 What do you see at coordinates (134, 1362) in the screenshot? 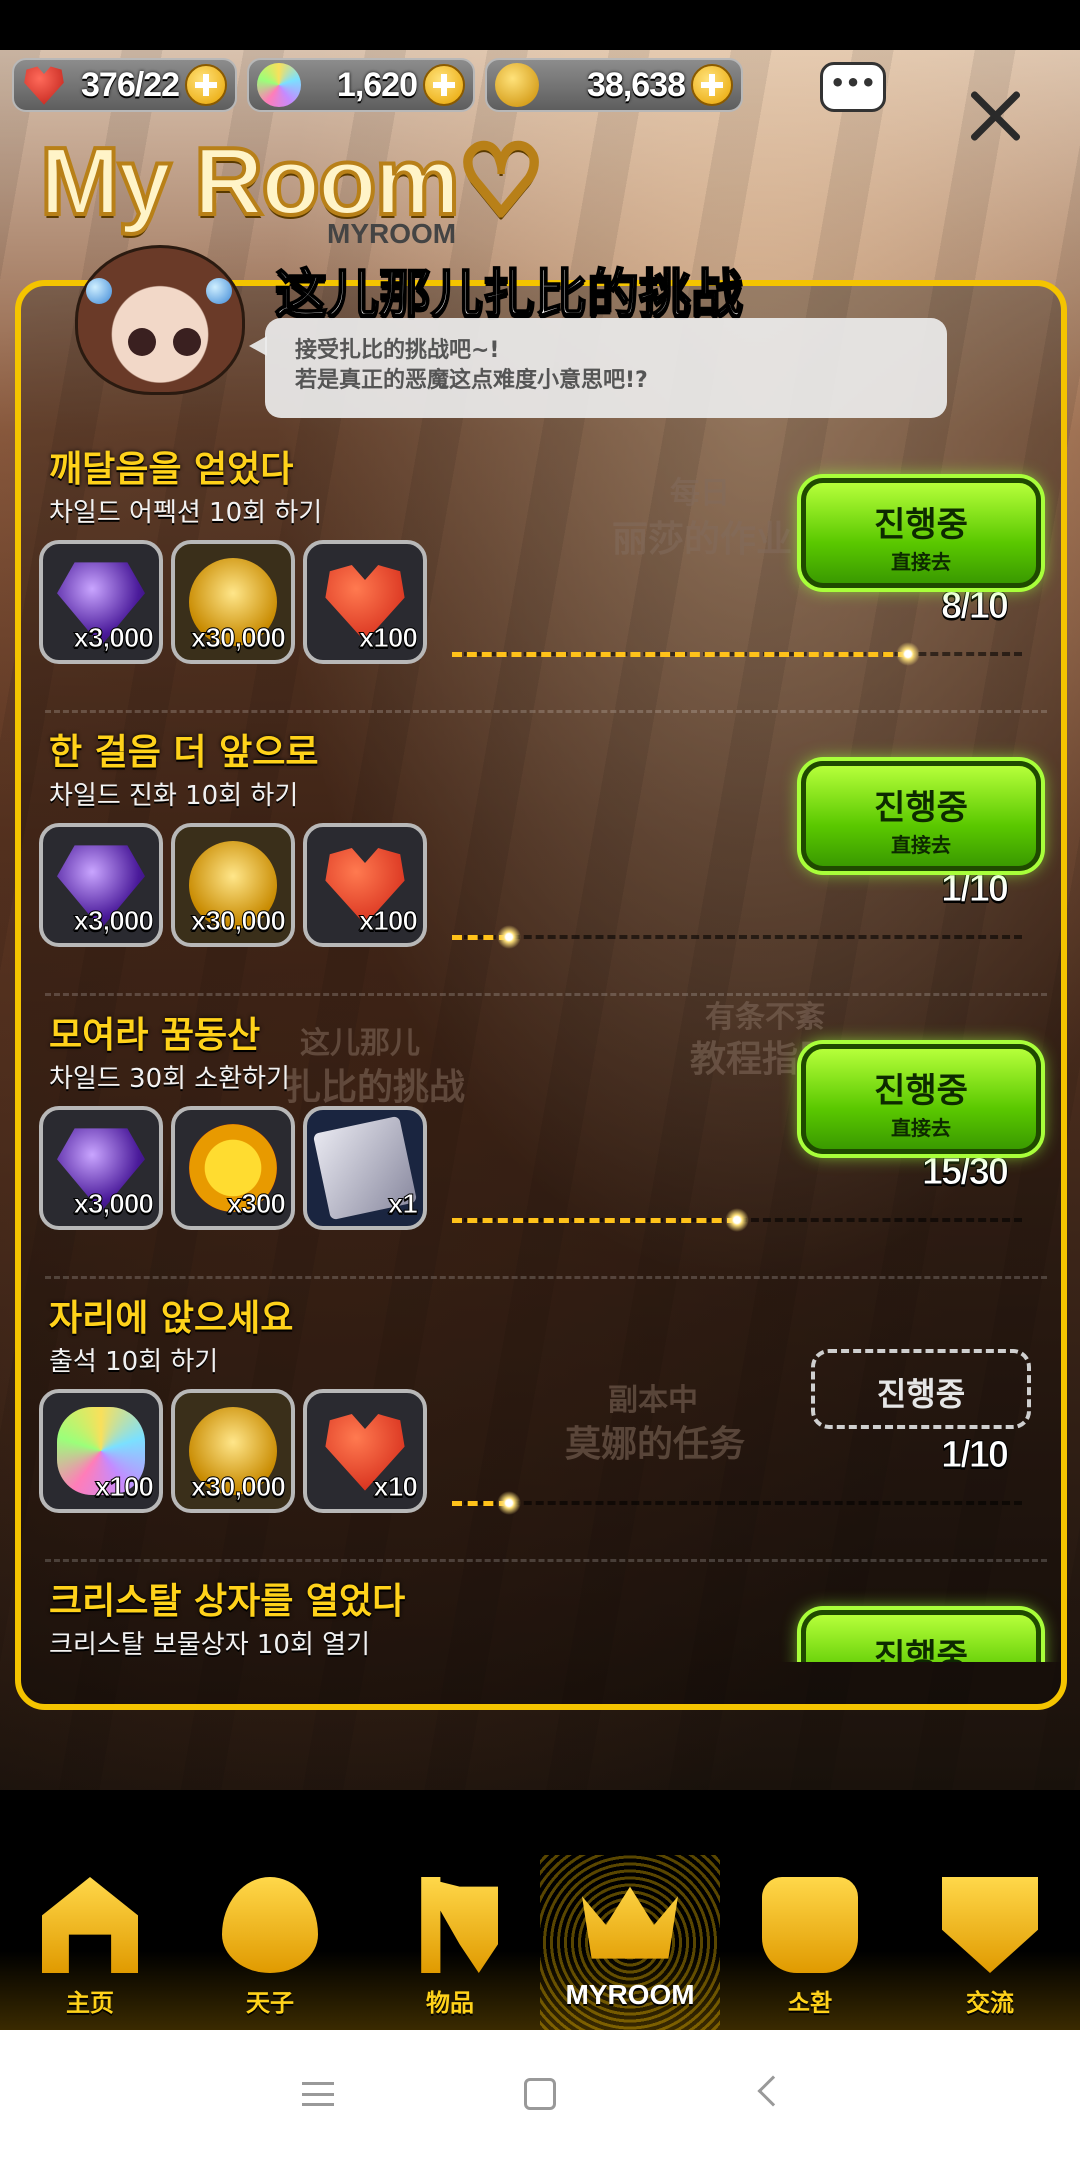
I see `quest-description: 출석 10회 하기` at bounding box center [134, 1362].